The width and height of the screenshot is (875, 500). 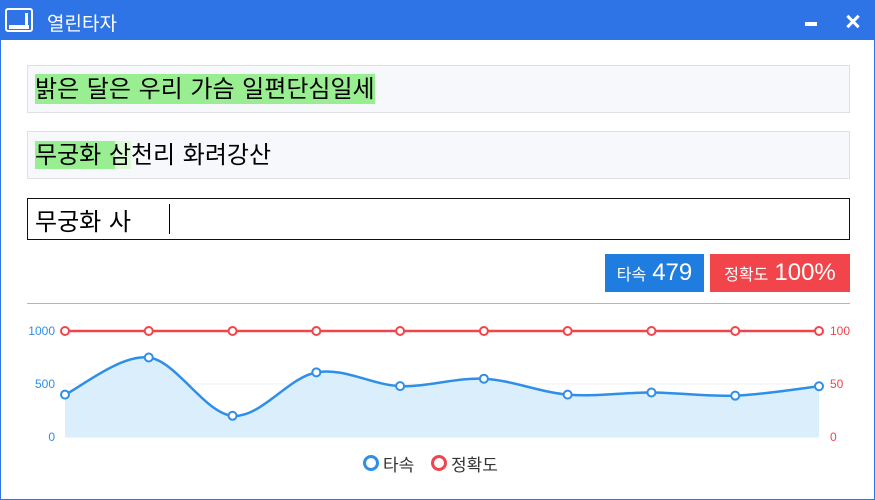 I want to click on current-sentence: 무궁화 삼천리 화려강산, so click(x=153, y=155).